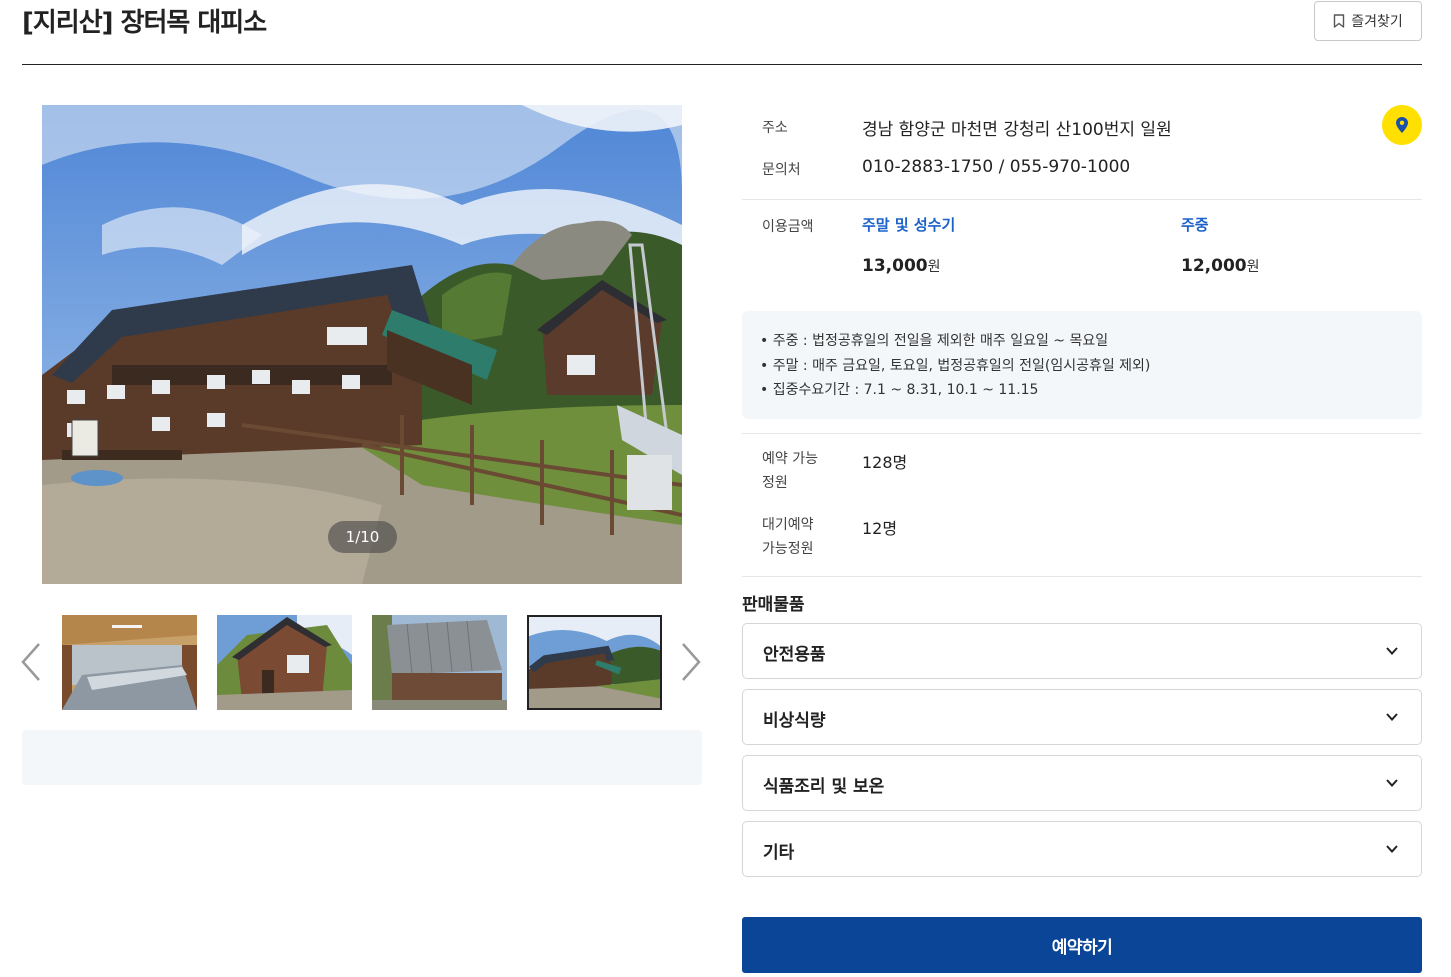  I want to click on capacity-label: 예약 가능 정원, so click(790, 471).